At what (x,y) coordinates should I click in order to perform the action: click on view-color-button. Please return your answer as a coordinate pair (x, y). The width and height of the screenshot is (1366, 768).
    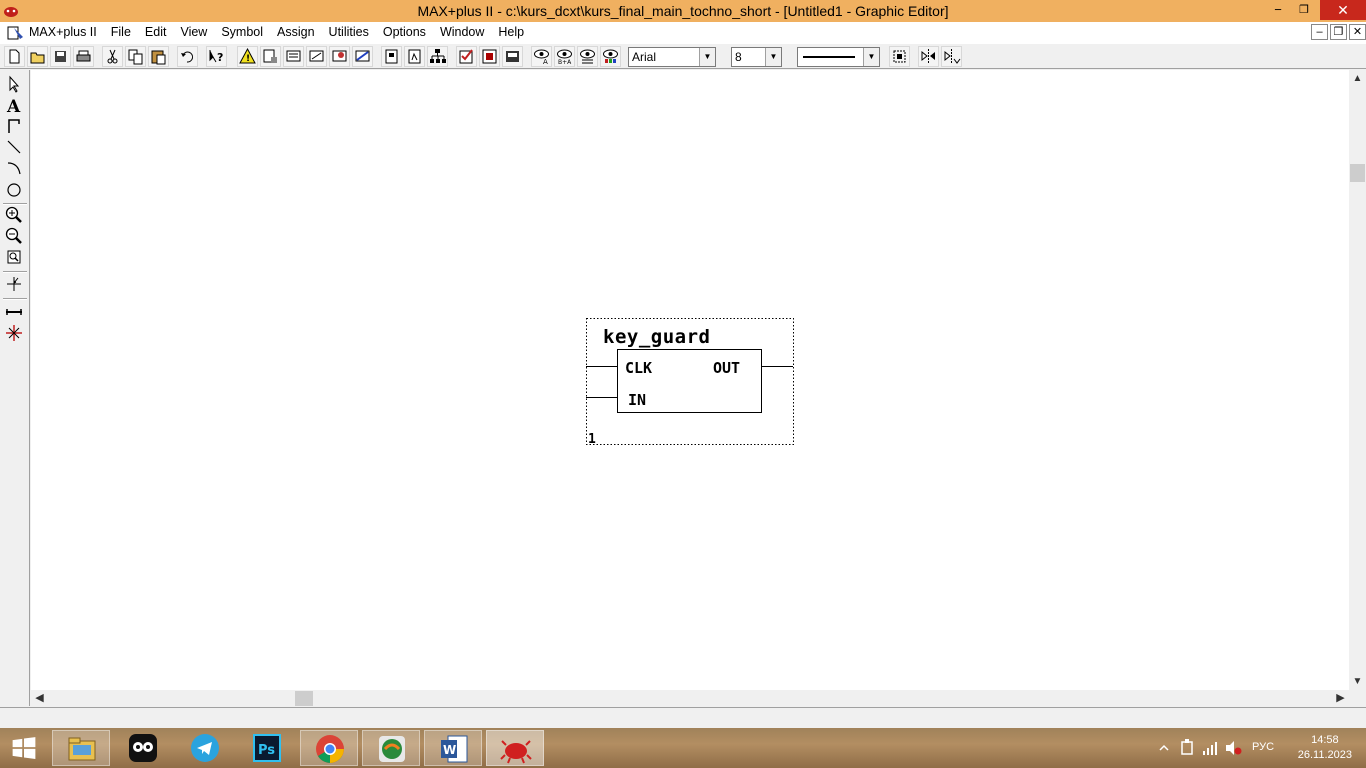
    Looking at the image, I should click on (610, 56).